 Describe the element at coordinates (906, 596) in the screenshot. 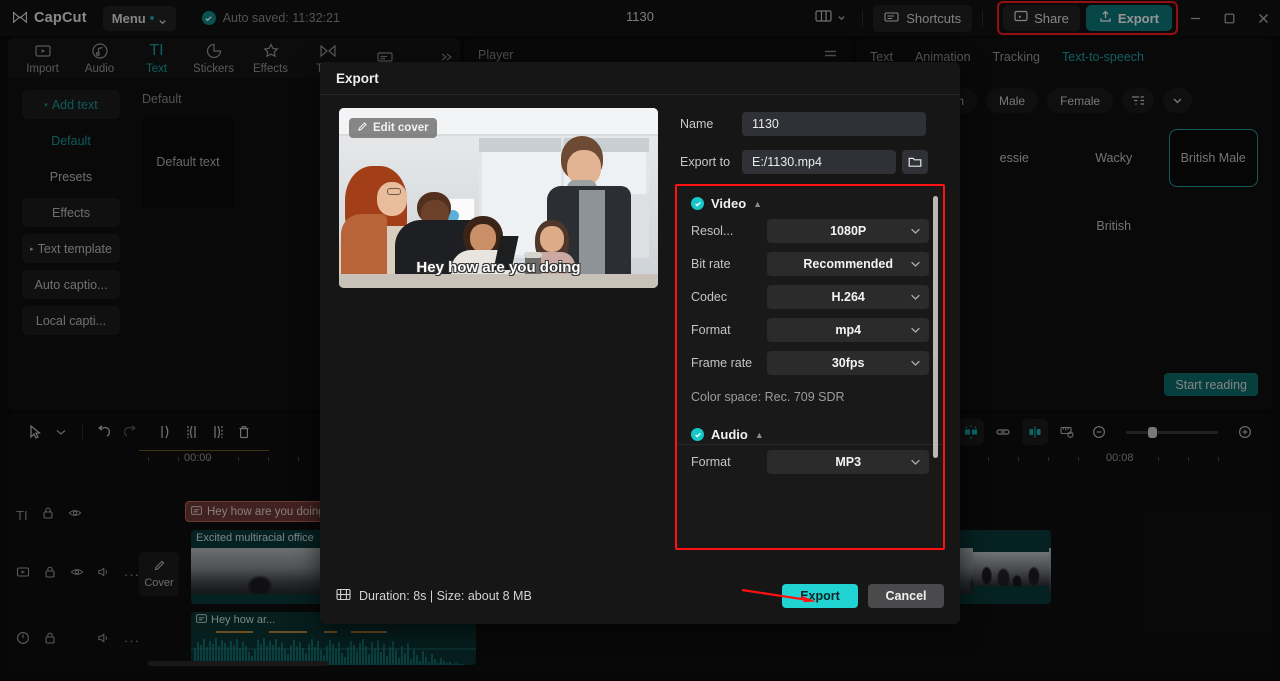

I see `cancel-button: Cancel` at that location.